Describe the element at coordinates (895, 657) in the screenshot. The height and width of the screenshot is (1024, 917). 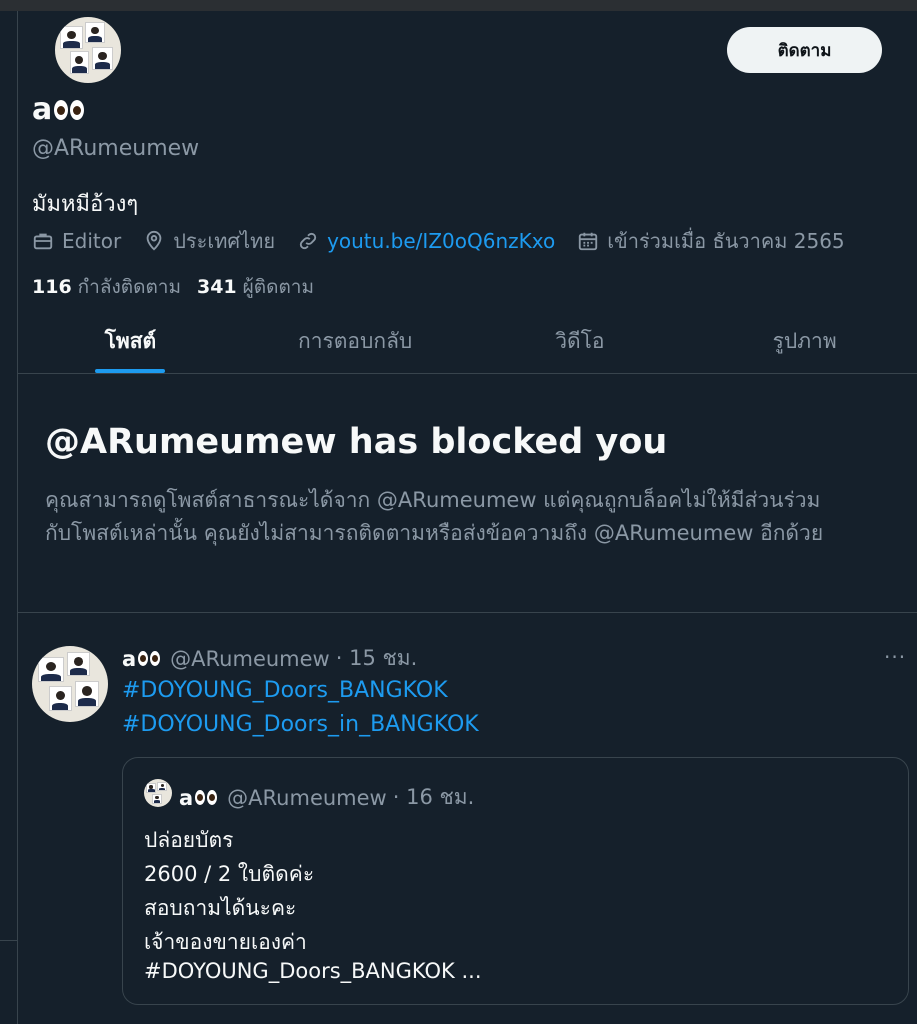
I see `more-options-icon: ···` at that location.